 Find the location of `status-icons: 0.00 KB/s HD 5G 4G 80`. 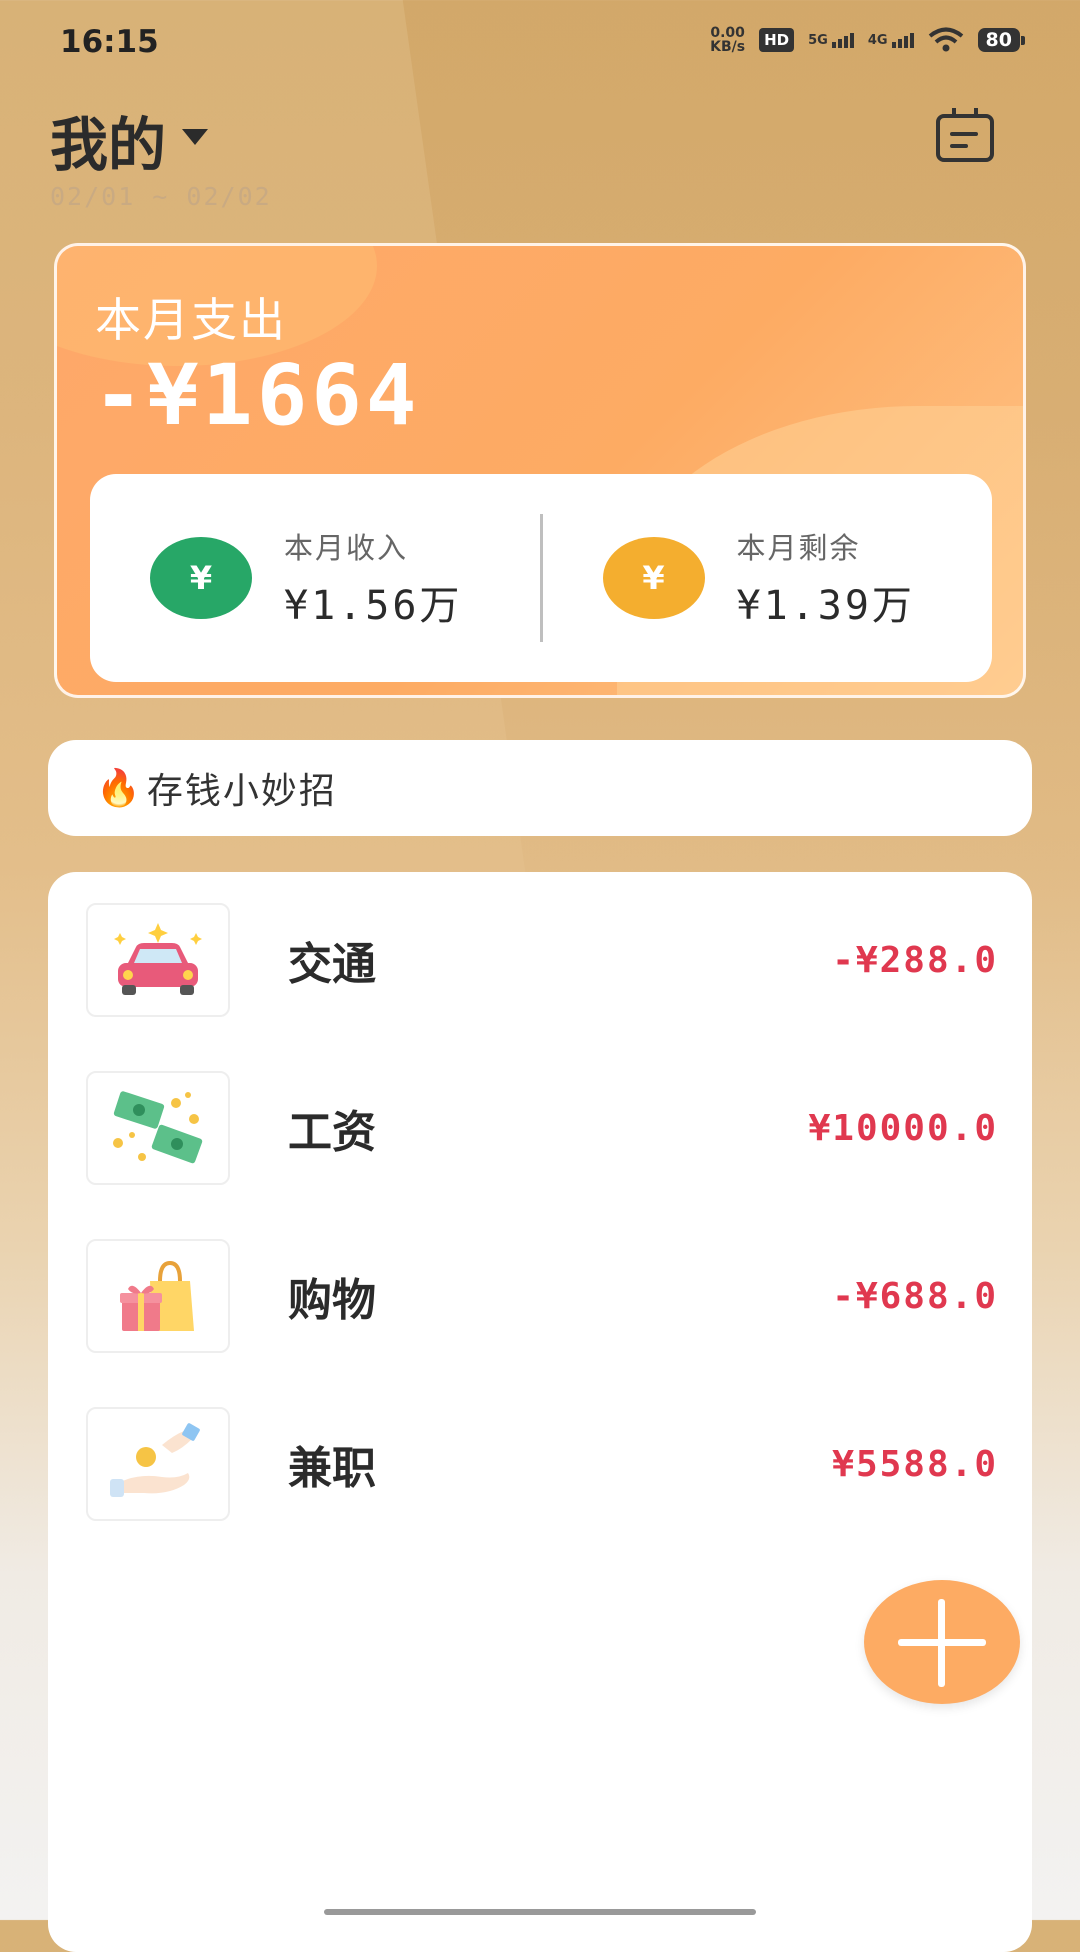

status-icons: 0.00 KB/s HD 5G 4G 80 is located at coordinates (868, 40).